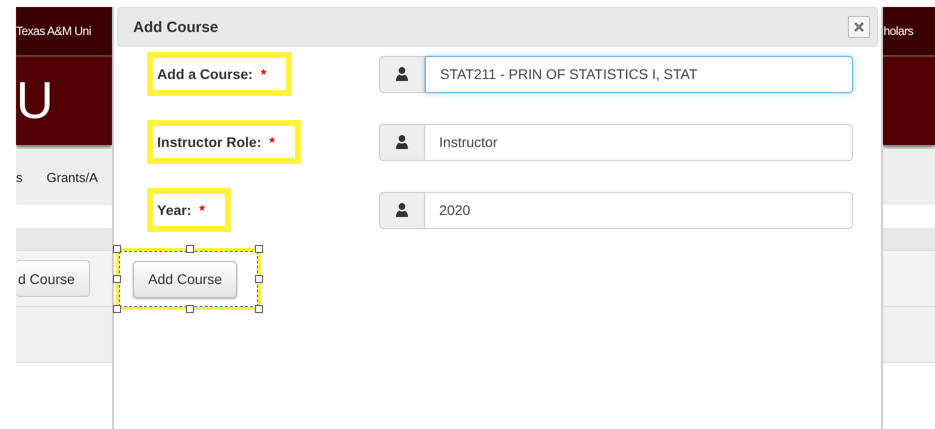  What do you see at coordinates (72, 177) in the screenshot?
I see `nav-item: Grants/A` at bounding box center [72, 177].